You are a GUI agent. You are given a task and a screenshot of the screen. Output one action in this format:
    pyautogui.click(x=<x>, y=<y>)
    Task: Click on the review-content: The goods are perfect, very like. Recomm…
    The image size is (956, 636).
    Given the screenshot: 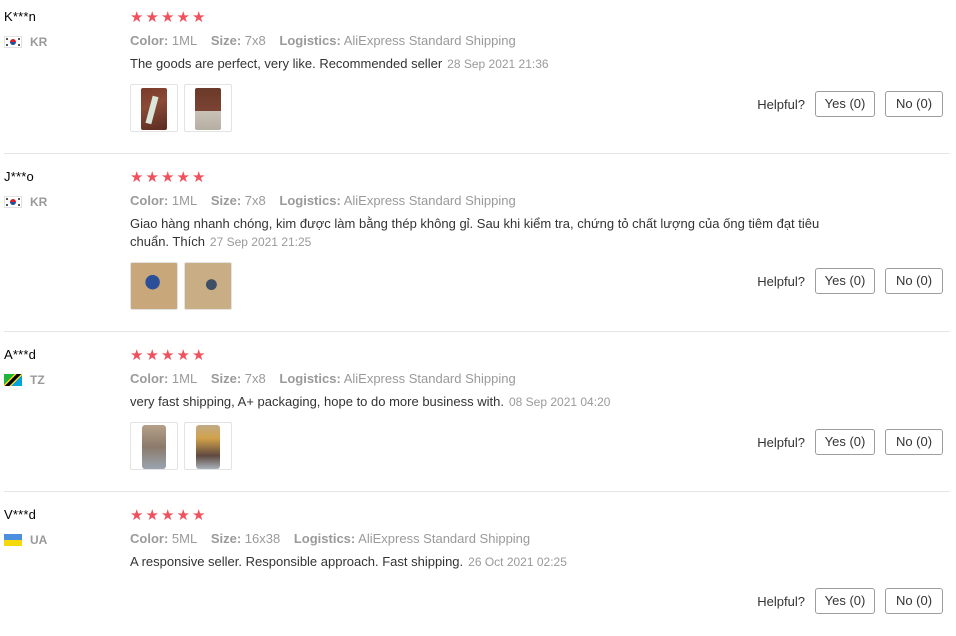 What is the action you would take?
    pyautogui.click(x=495, y=64)
    